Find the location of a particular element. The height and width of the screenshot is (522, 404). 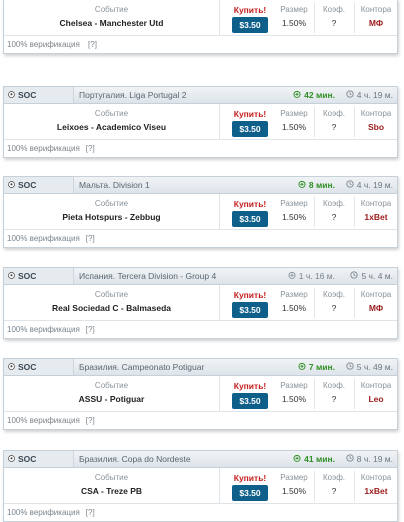

bookmaker-name: Sbo is located at coordinates (376, 127).